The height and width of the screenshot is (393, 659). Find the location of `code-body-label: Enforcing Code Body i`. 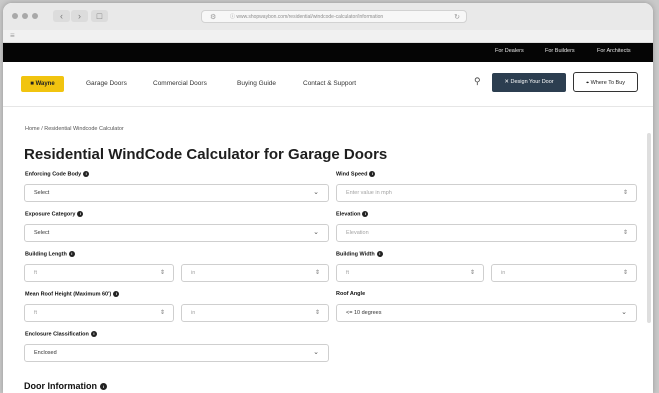

code-body-label: Enforcing Code Body i is located at coordinates (57, 174).